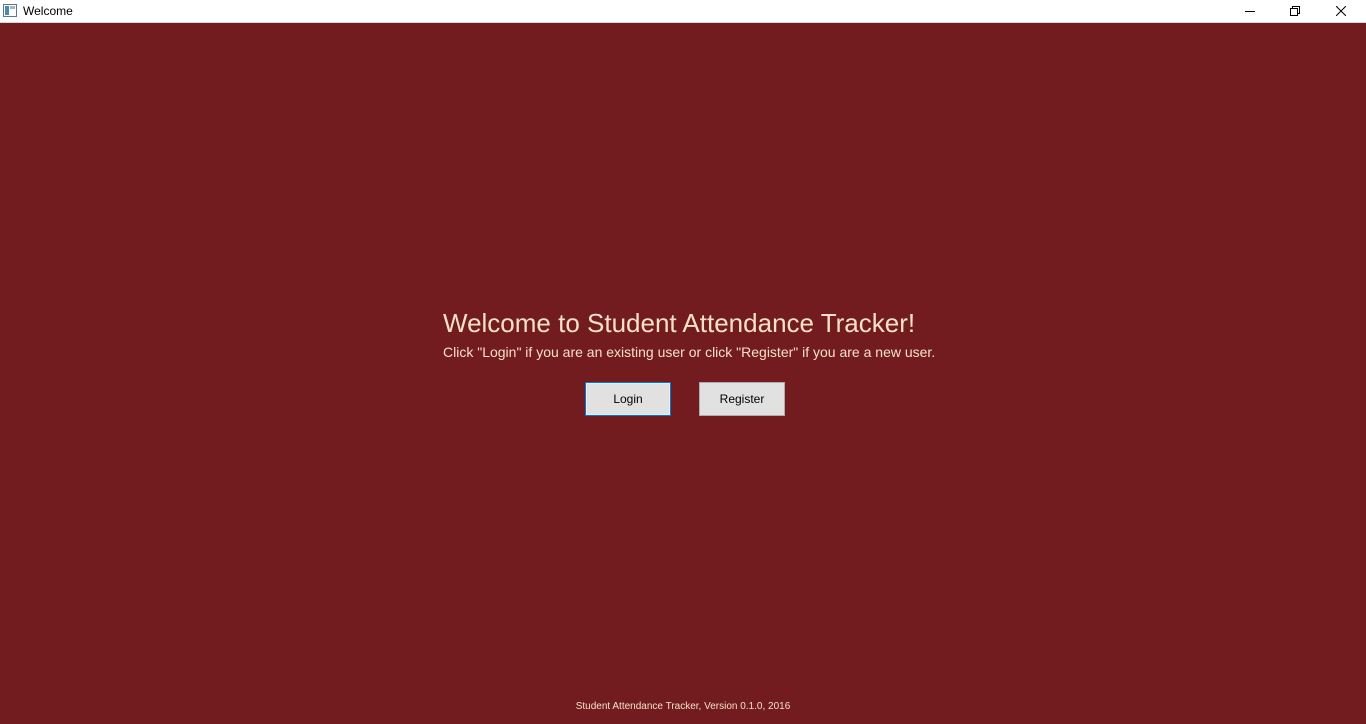 The image size is (1366, 724). I want to click on title-bar: Welcome, so click(683, 11).